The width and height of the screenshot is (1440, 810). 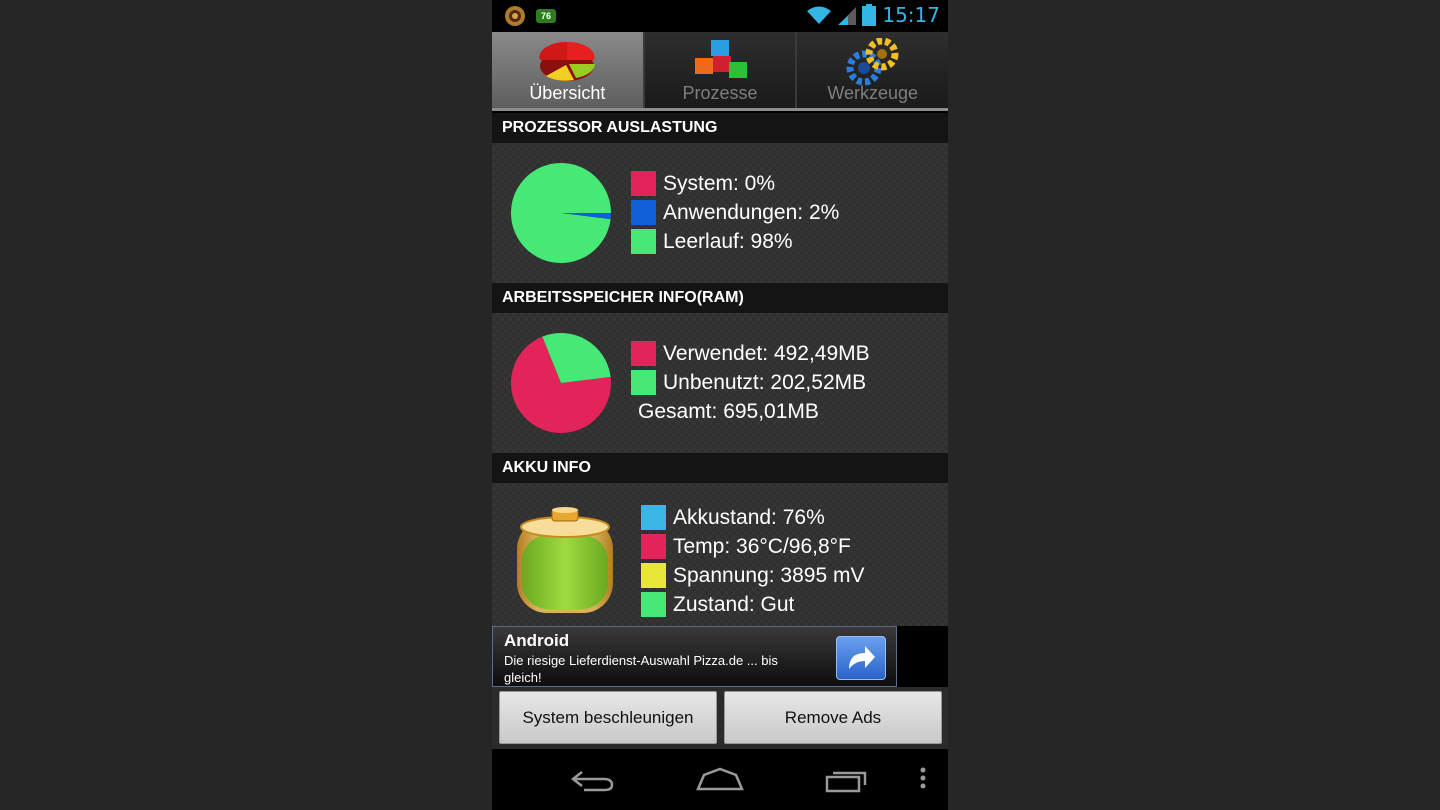 I want to click on battery-legend-voltage: Spannung: 3895 mV, so click(x=752, y=575).